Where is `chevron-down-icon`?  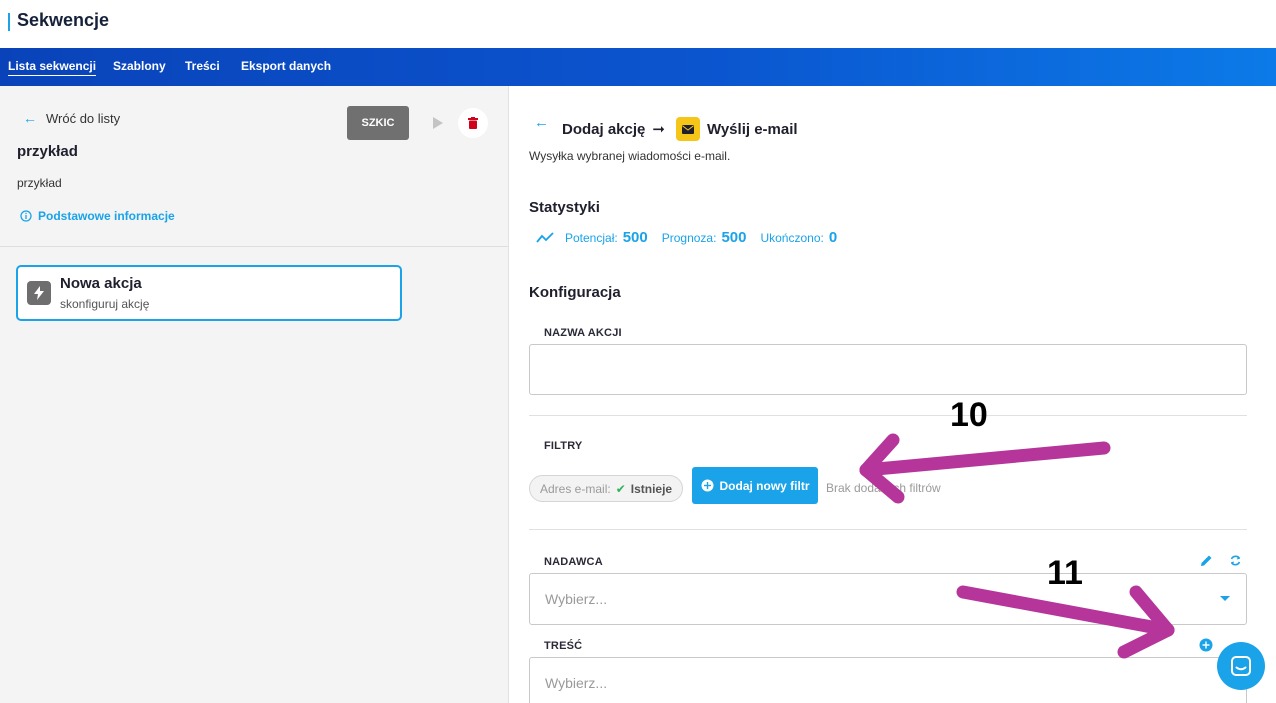
chevron-down-icon is located at coordinates (1225, 598).